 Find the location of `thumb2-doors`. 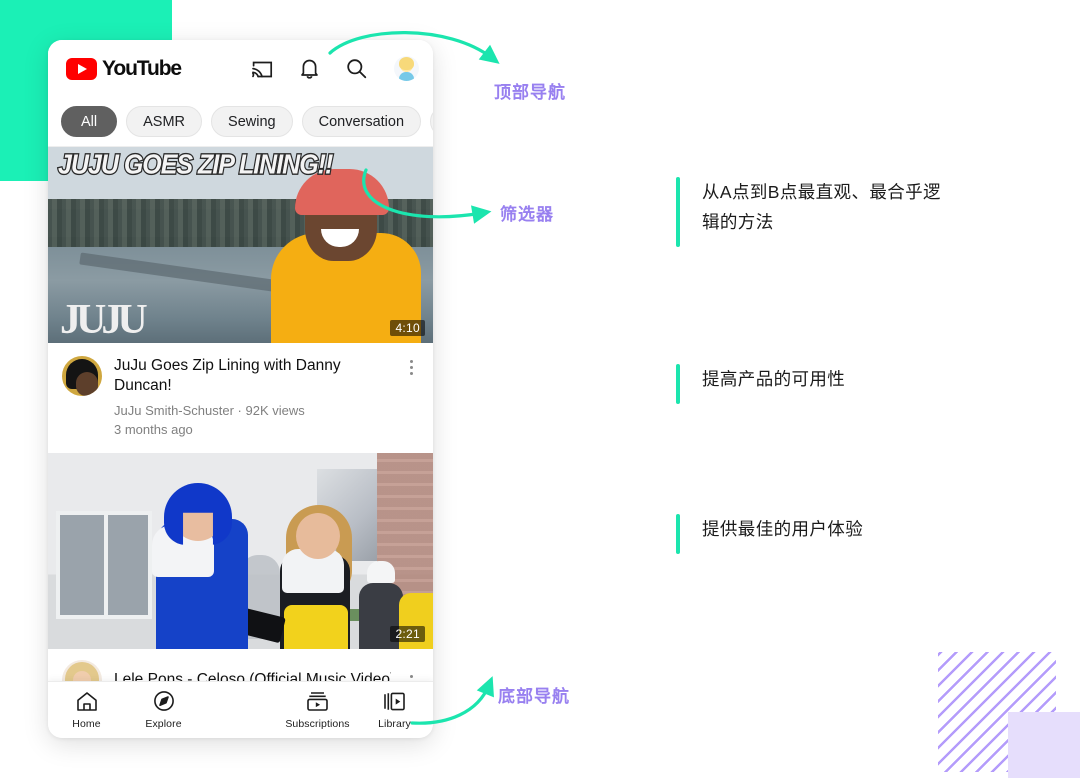

thumb2-doors is located at coordinates (104, 565).